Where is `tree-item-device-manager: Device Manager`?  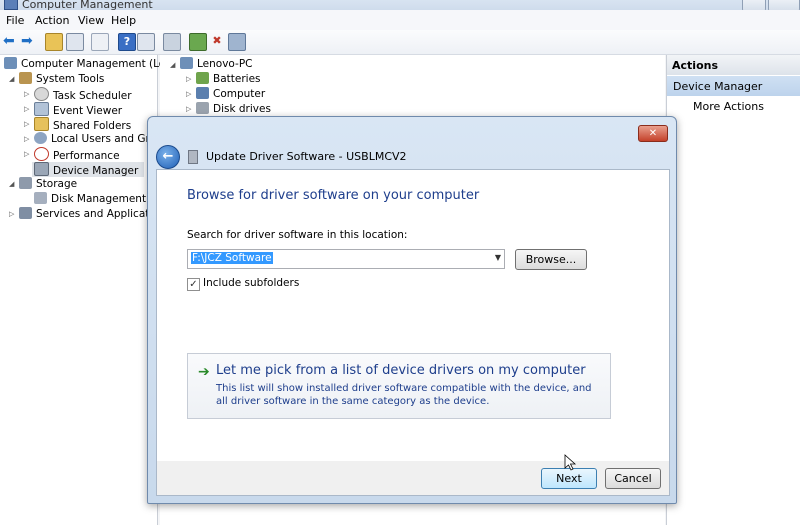
tree-item-device-manager: Device Manager is located at coordinates (88, 169).